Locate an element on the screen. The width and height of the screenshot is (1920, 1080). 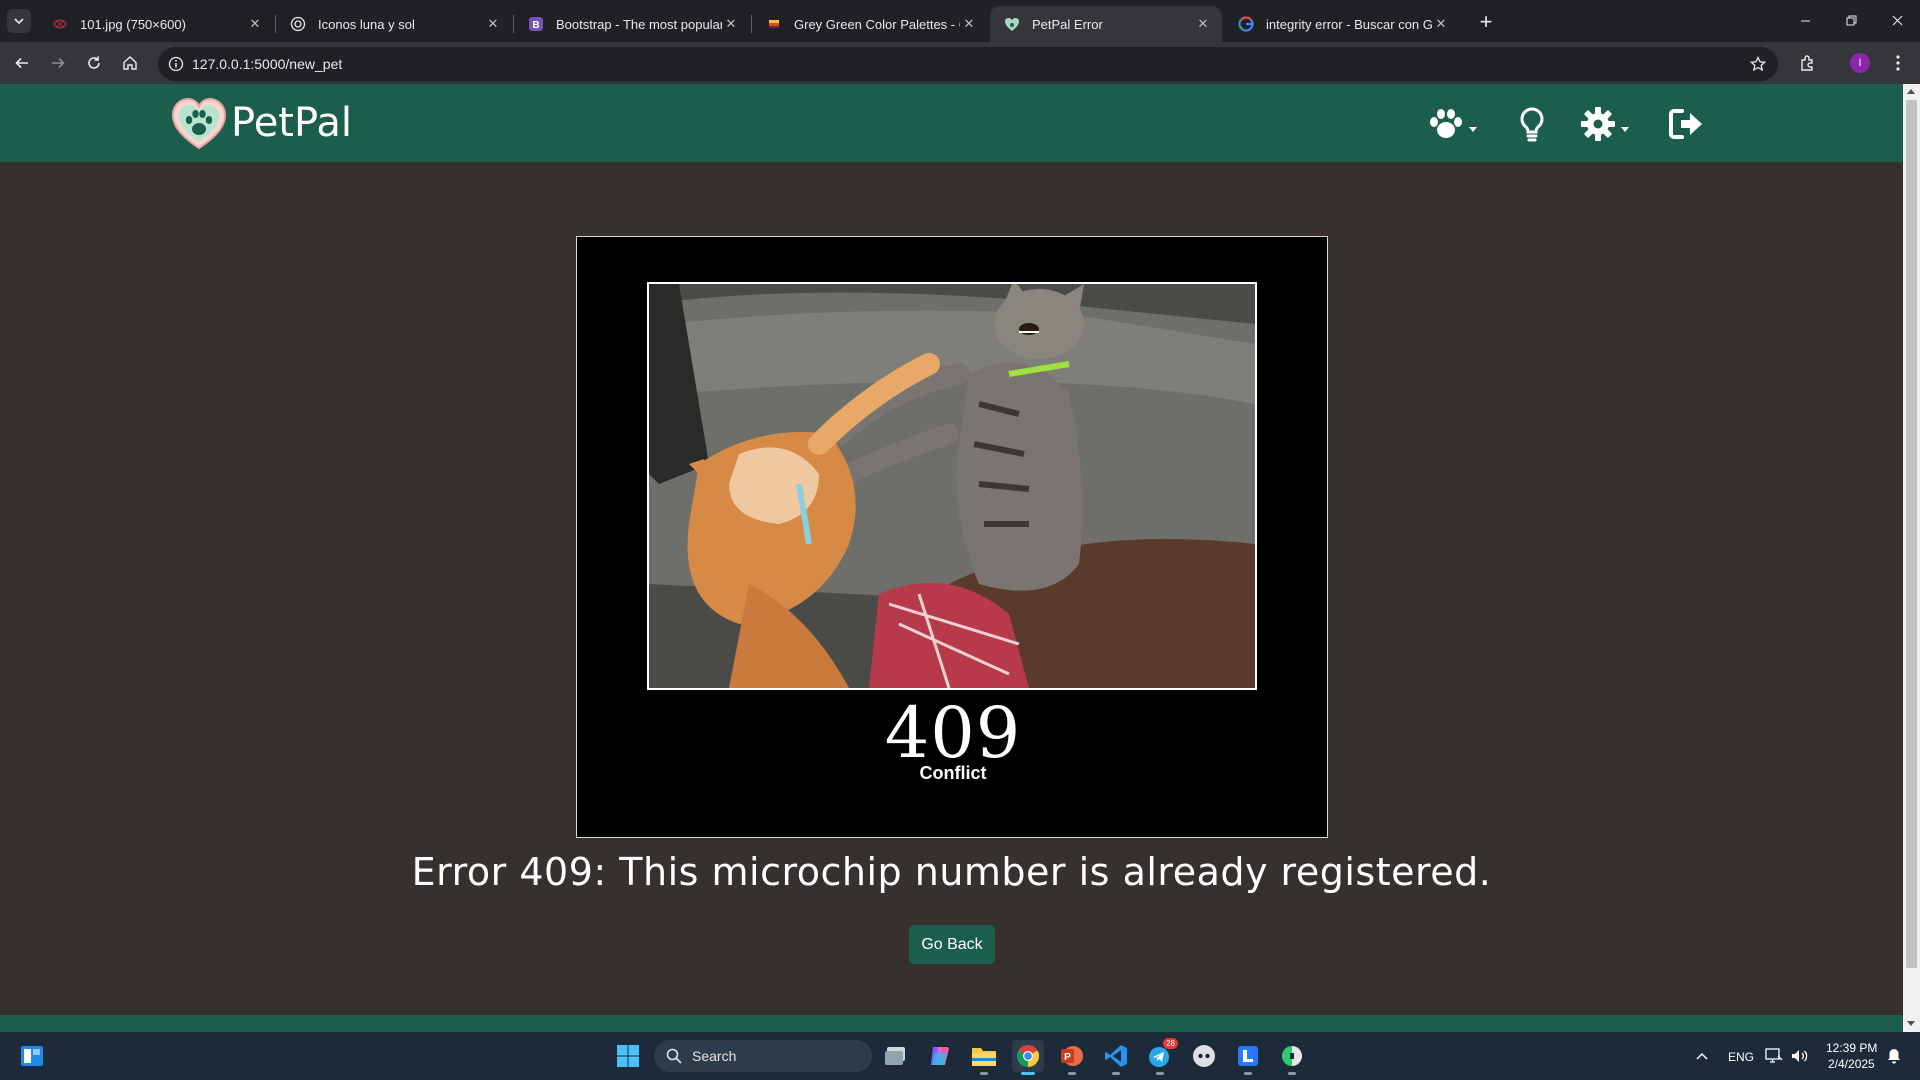
close-icon is located at coordinates (1897, 20).